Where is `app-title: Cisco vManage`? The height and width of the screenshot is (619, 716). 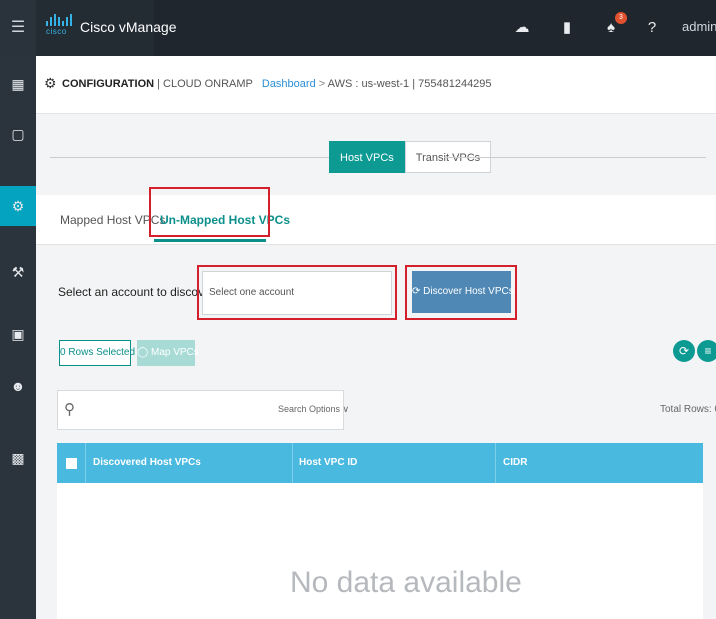 app-title: Cisco vManage is located at coordinates (128, 27).